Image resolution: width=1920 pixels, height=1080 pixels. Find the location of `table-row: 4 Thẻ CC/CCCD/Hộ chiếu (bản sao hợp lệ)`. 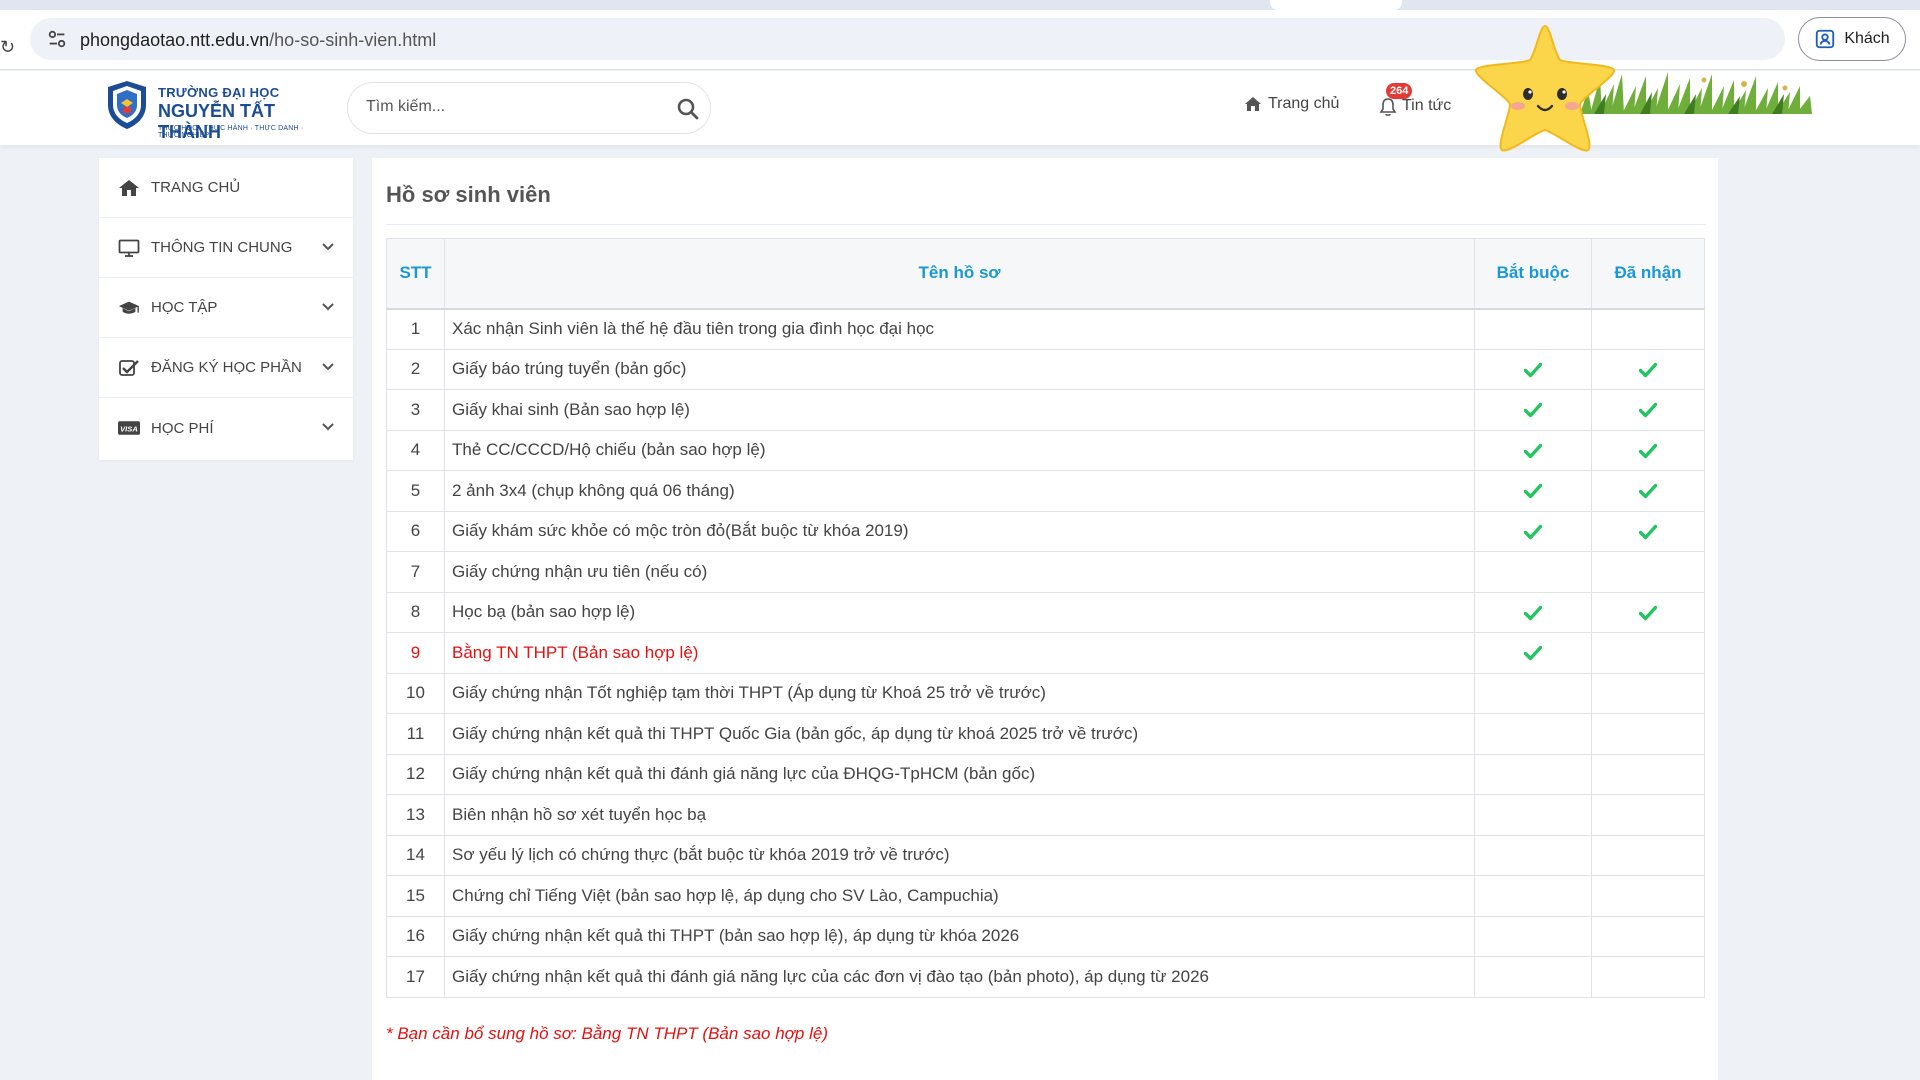

table-row: 4 Thẻ CC/CCCD/Hộ chiếu (bản sao hợp lệ) is located at coordinates (1045, 450).